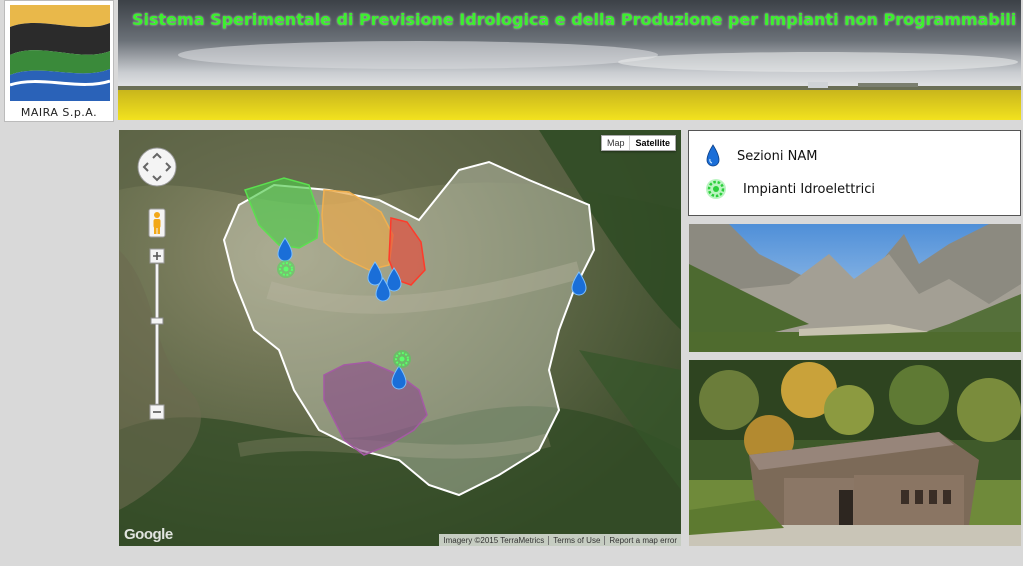 The height and width of the screenshot is (566, 1023). I want to click on map-type-control: Map Satellite, so click(638, 143).